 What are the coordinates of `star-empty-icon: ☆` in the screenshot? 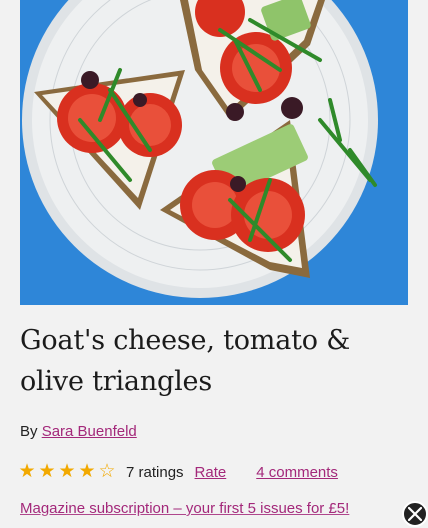 It's located at (107, 471).